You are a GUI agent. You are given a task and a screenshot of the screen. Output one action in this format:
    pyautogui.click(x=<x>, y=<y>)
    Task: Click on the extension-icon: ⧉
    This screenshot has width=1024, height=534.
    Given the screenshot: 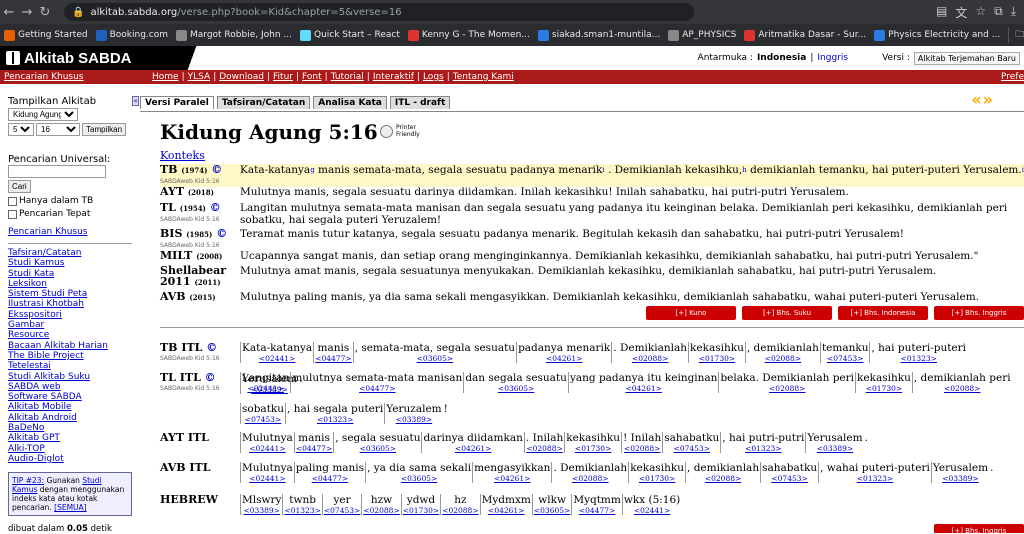 What is the action you would take?
    pyautogui.click(x=998, y=12)
    